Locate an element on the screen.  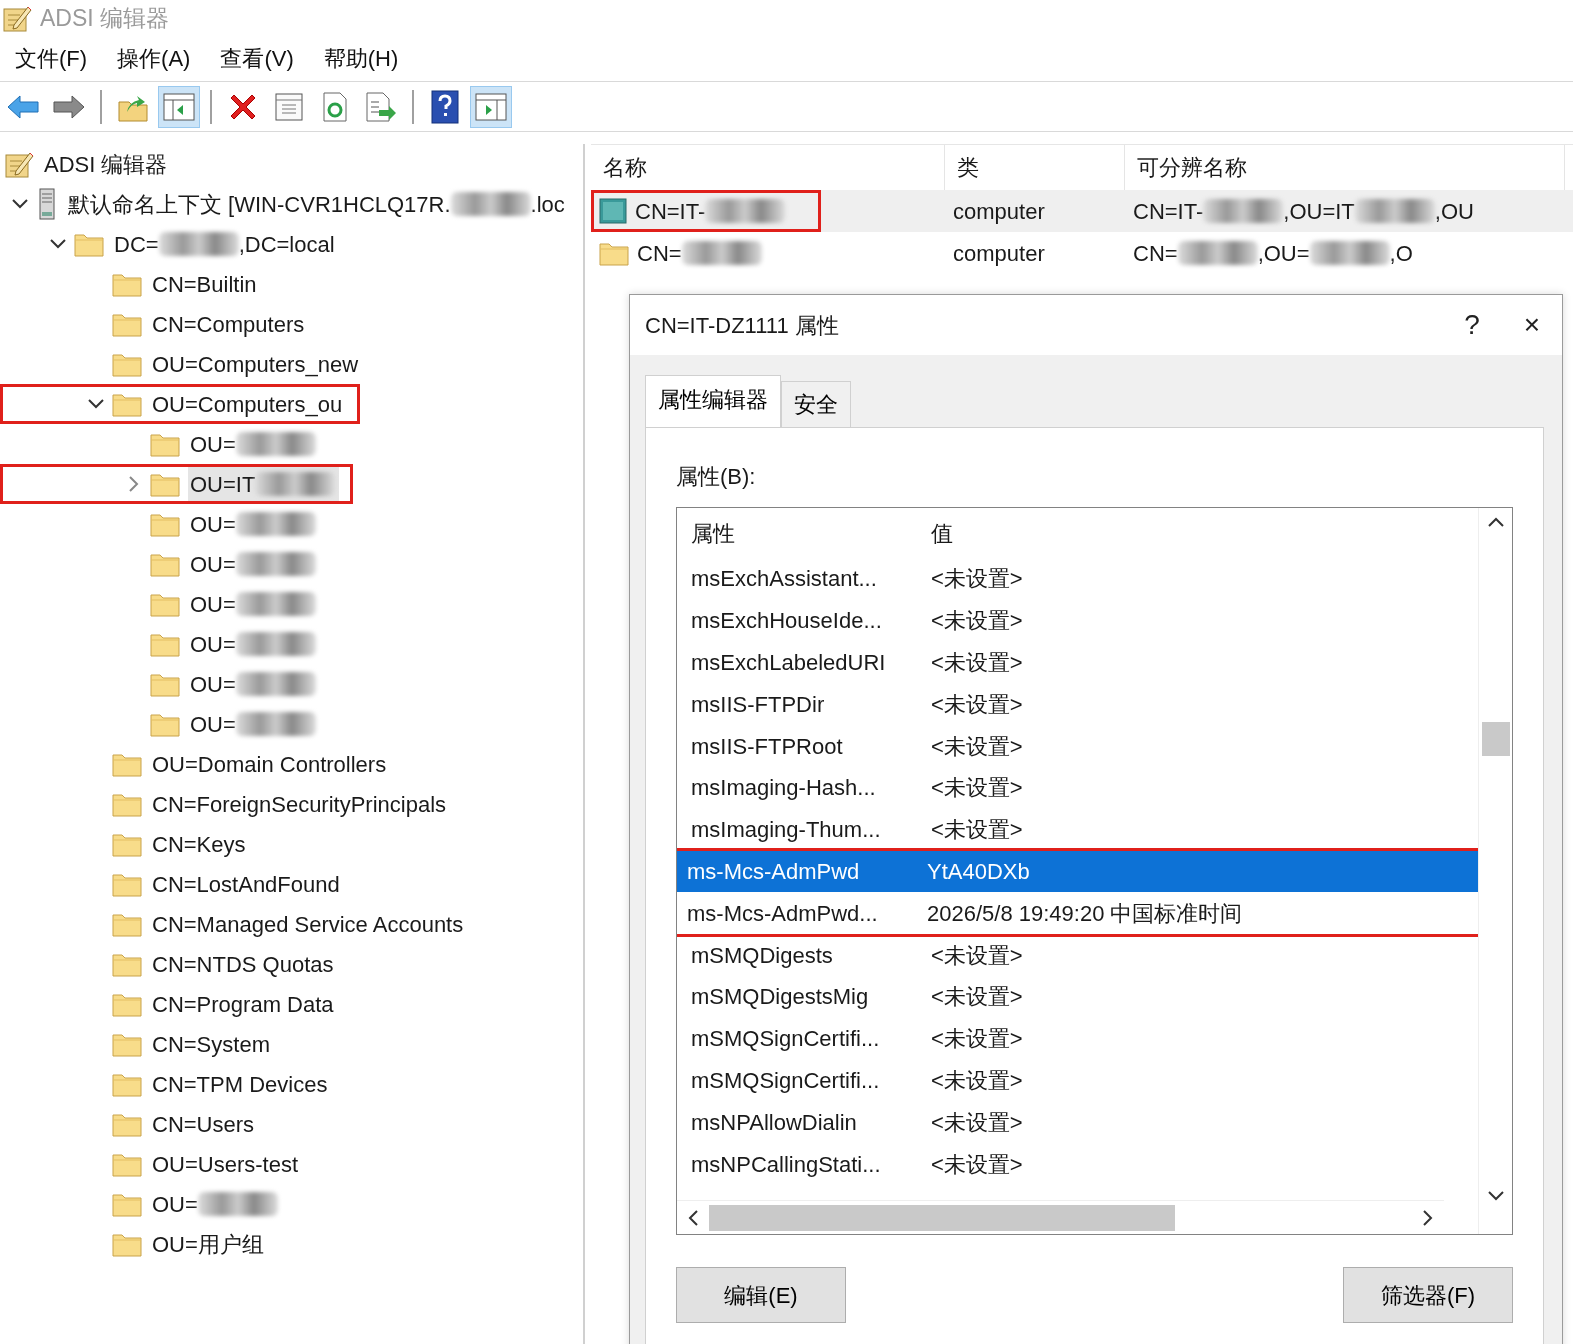
tree-label: CN=Builtin is located at coordinates (204, 284).